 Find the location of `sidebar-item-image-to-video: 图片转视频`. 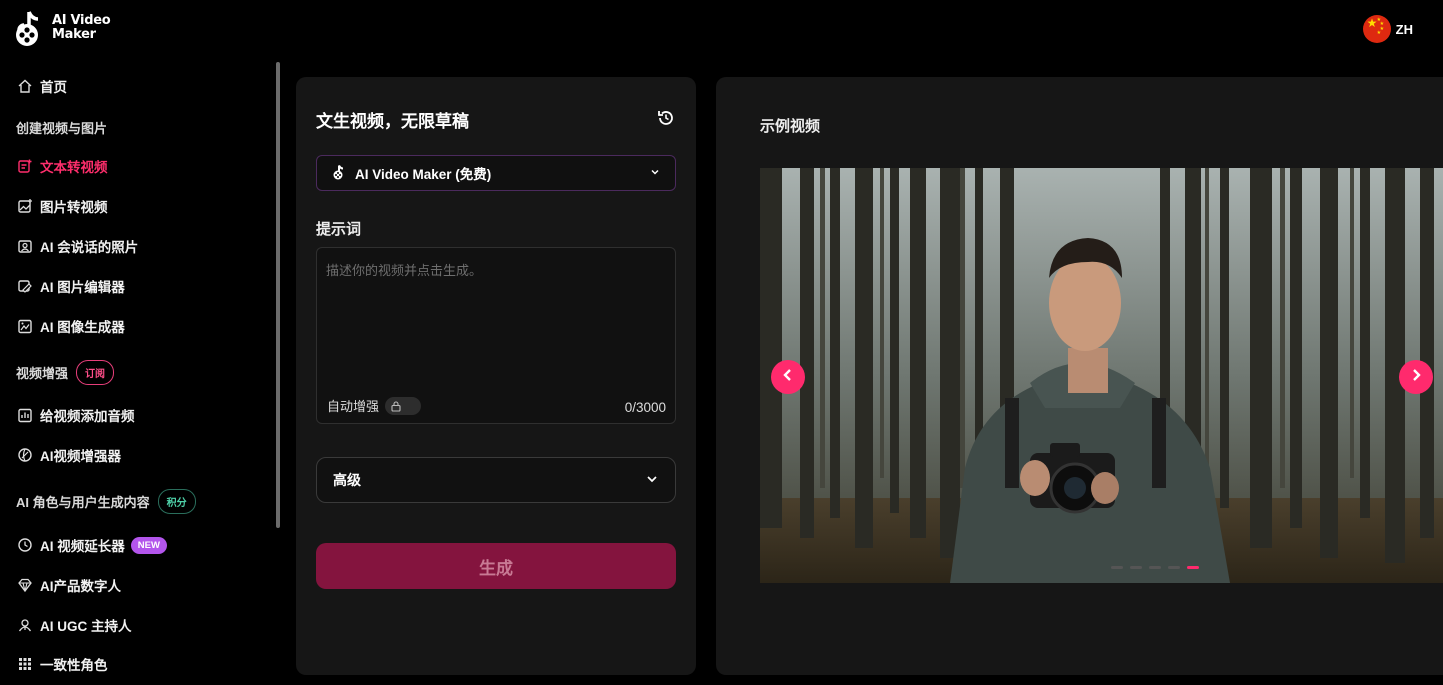

sidebar-item-image-to-video: 图片转视频 is located at coordinates (62, 206).